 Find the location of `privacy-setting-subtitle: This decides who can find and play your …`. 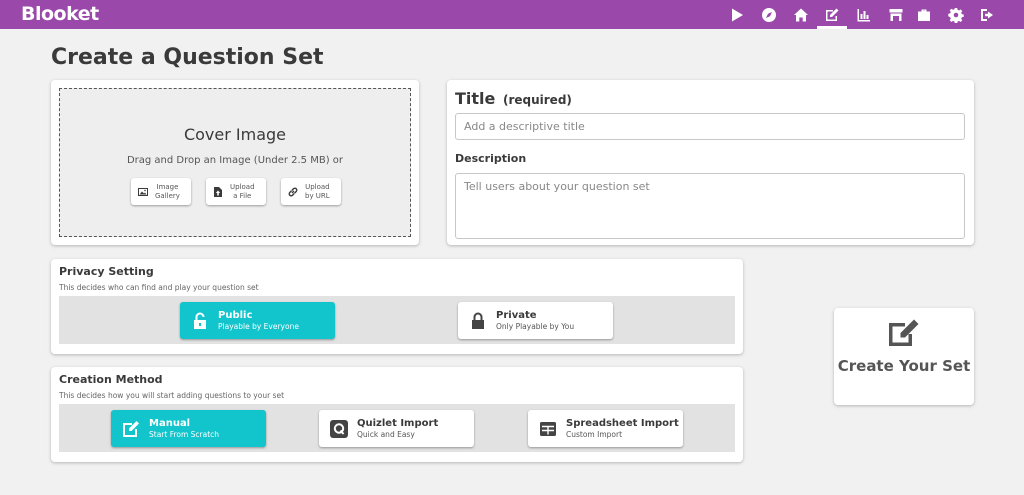

privacy-setting-subtitle: This decides who can find and play your … is located at coordinates (159, 287).